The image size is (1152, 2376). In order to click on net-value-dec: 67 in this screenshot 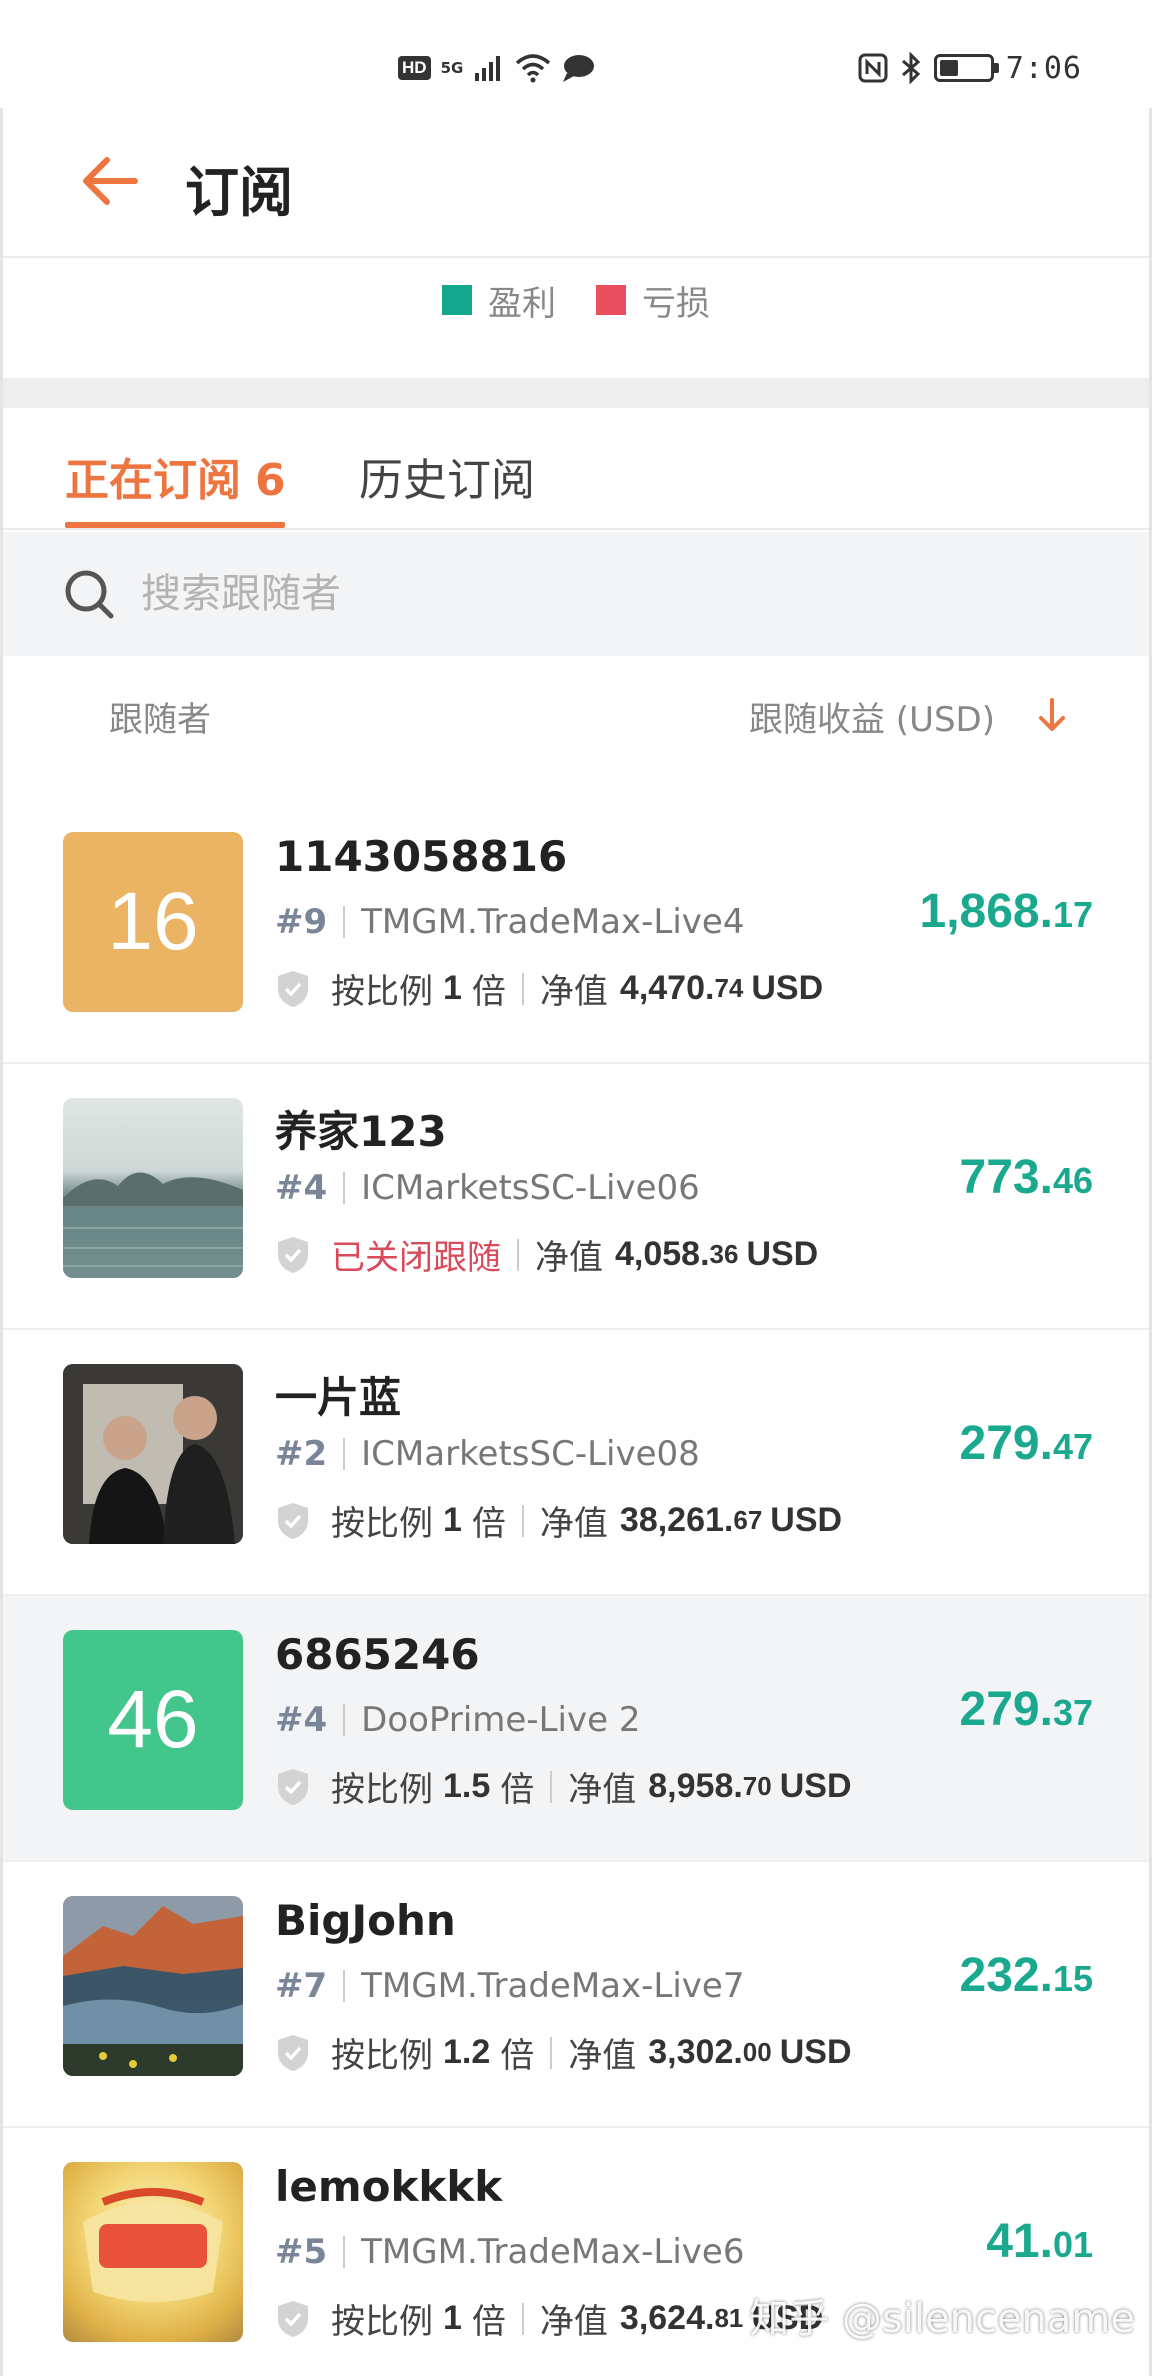, I will do `click(748, 1520)`.